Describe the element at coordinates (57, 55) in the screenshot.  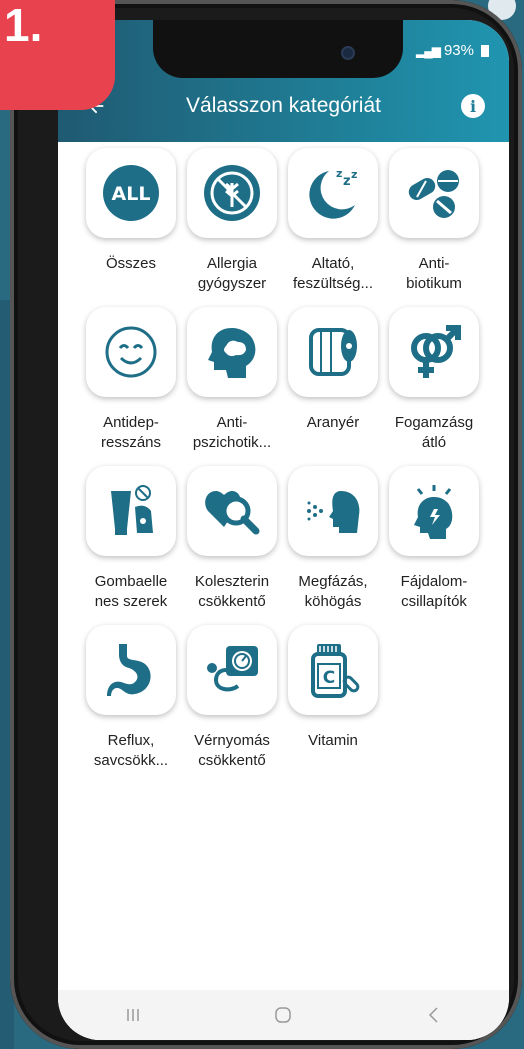
I see `step-badge: 1.` at that location.